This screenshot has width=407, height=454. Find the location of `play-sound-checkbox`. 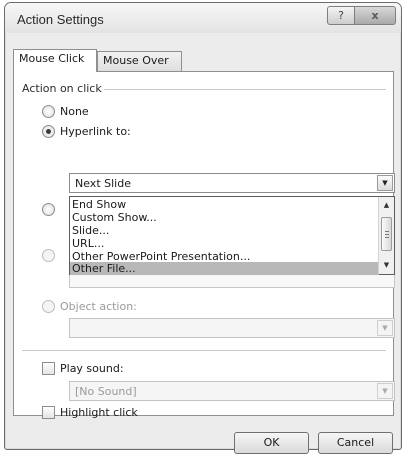

play-sound-checkbox is located at coordinates (48, 368).